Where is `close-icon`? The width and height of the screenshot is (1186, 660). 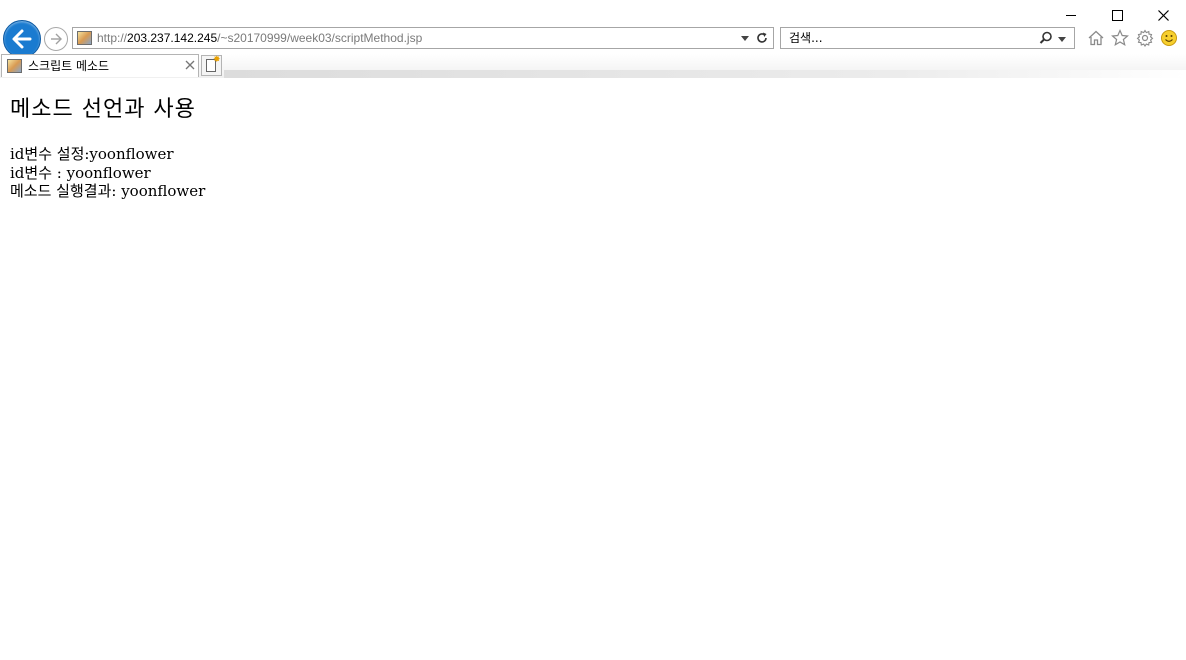 close-icon is located at coordinates (1163, 15).